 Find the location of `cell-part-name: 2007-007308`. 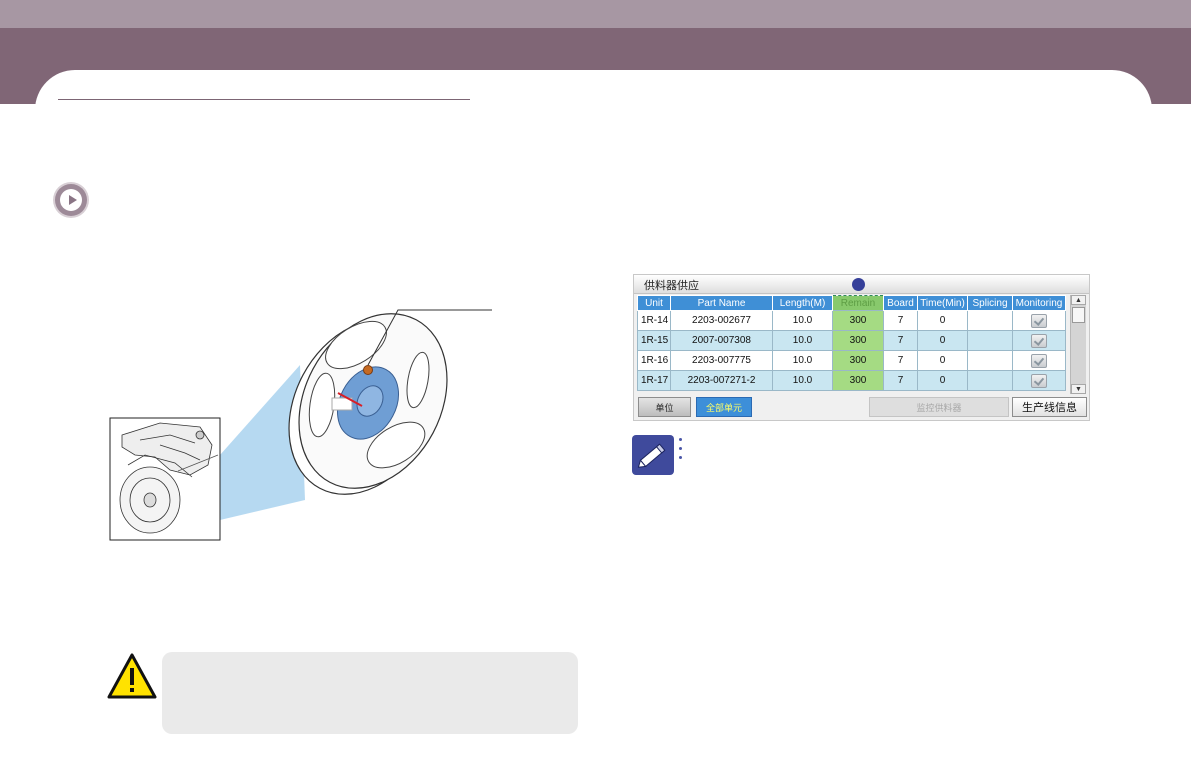

cell-part-name: 2007-007308 is located at coordinates (721, 340).